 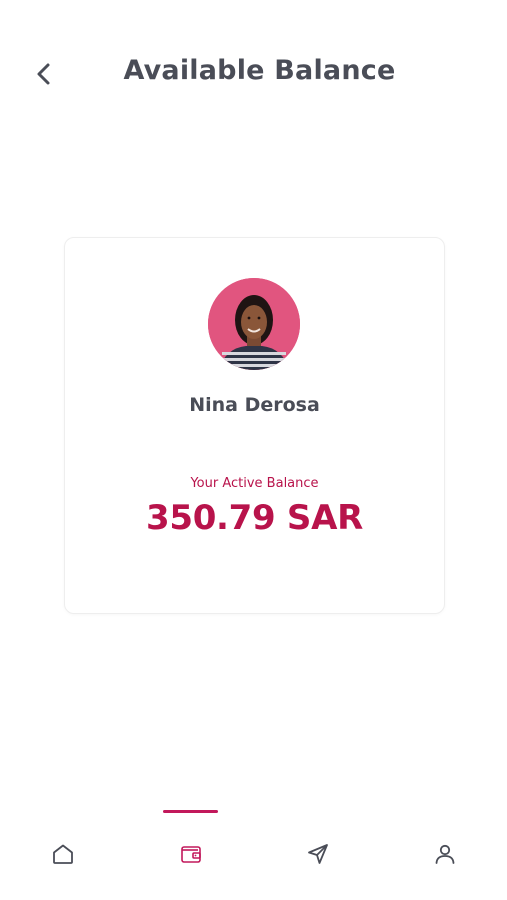 What do you see at coordinates (190, 811) in the screenshot?
I see `active-tab-indicator` at bounding box center [190, 811].